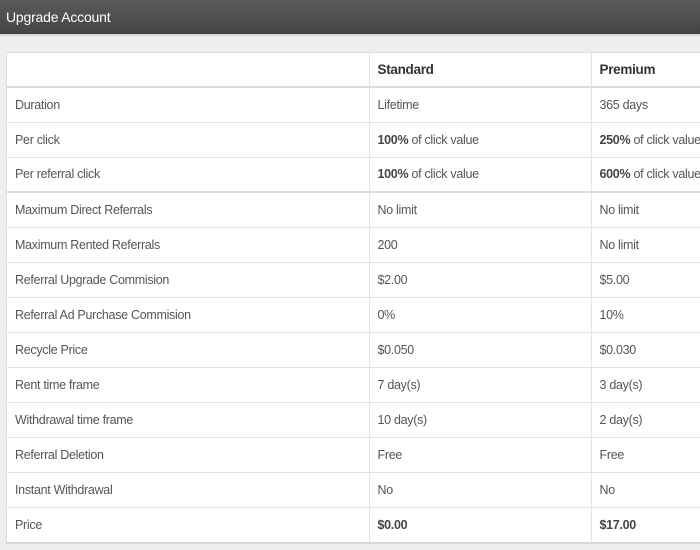 This screenshot has height=550, width=700. I want to click on premium-value: No, so click(645, 490).